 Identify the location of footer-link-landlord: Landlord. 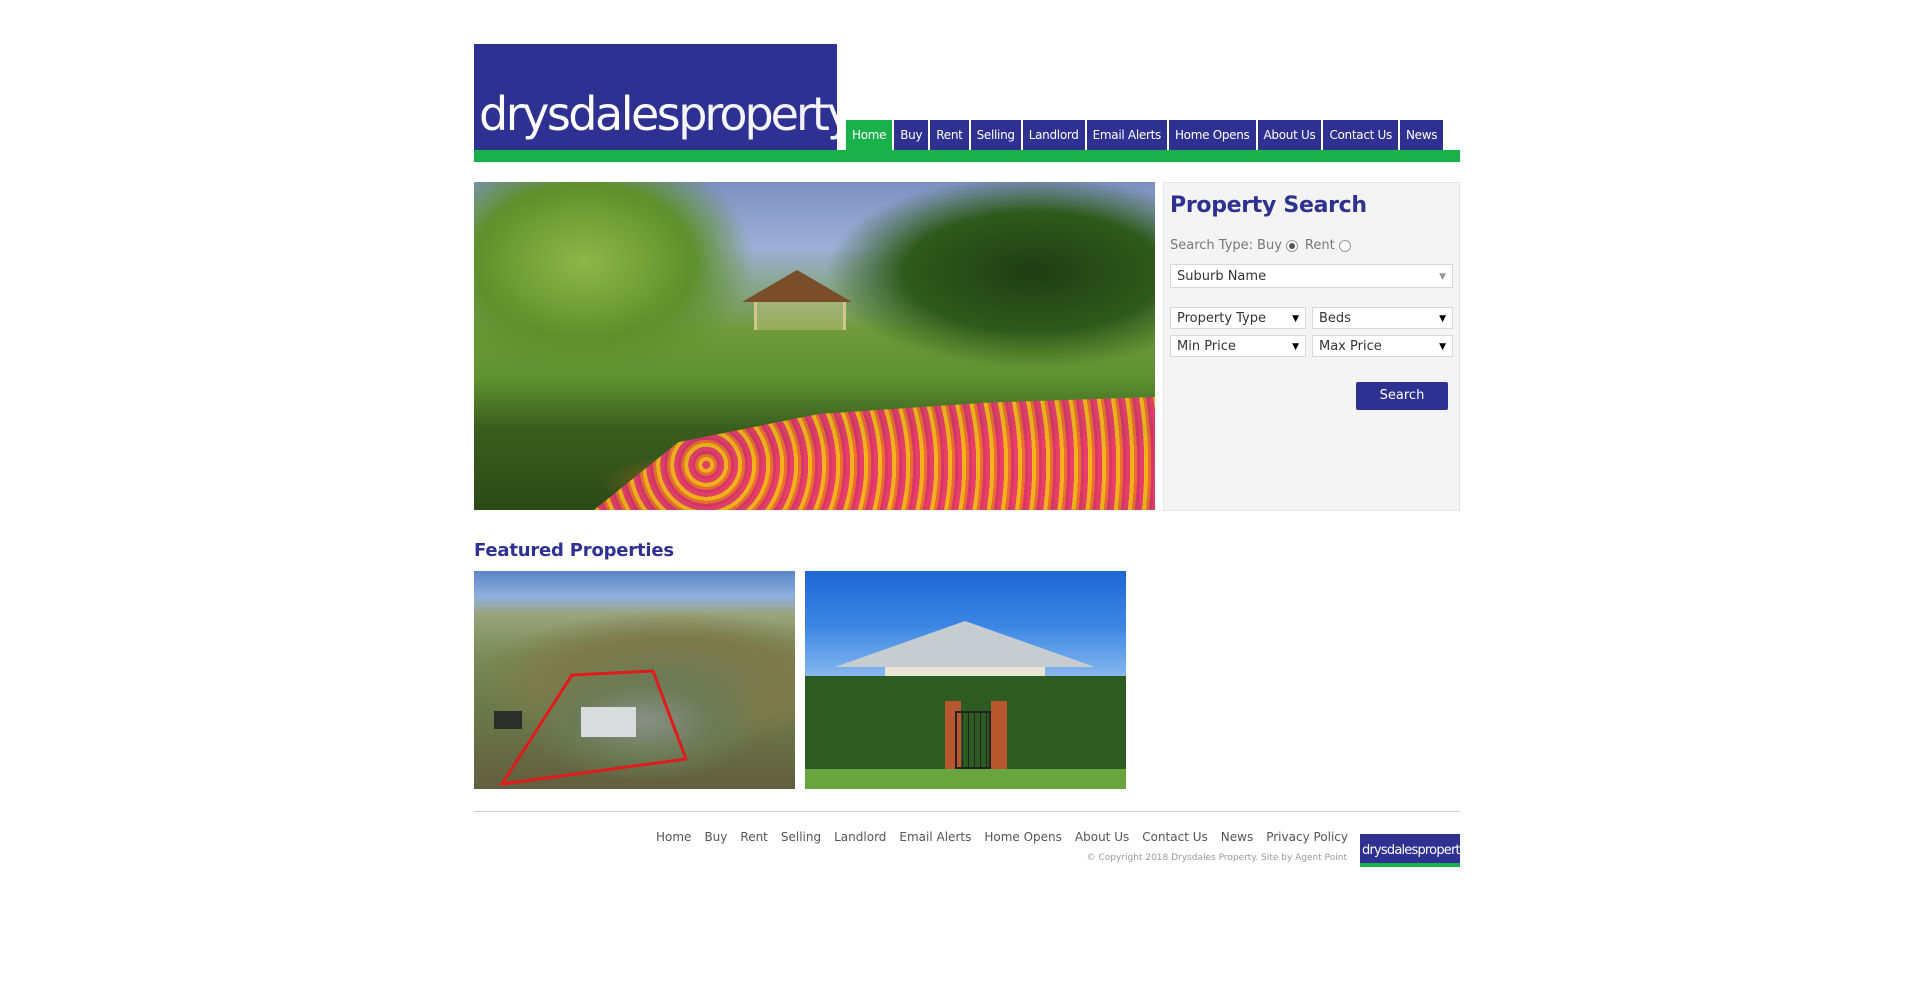
(860, 837).